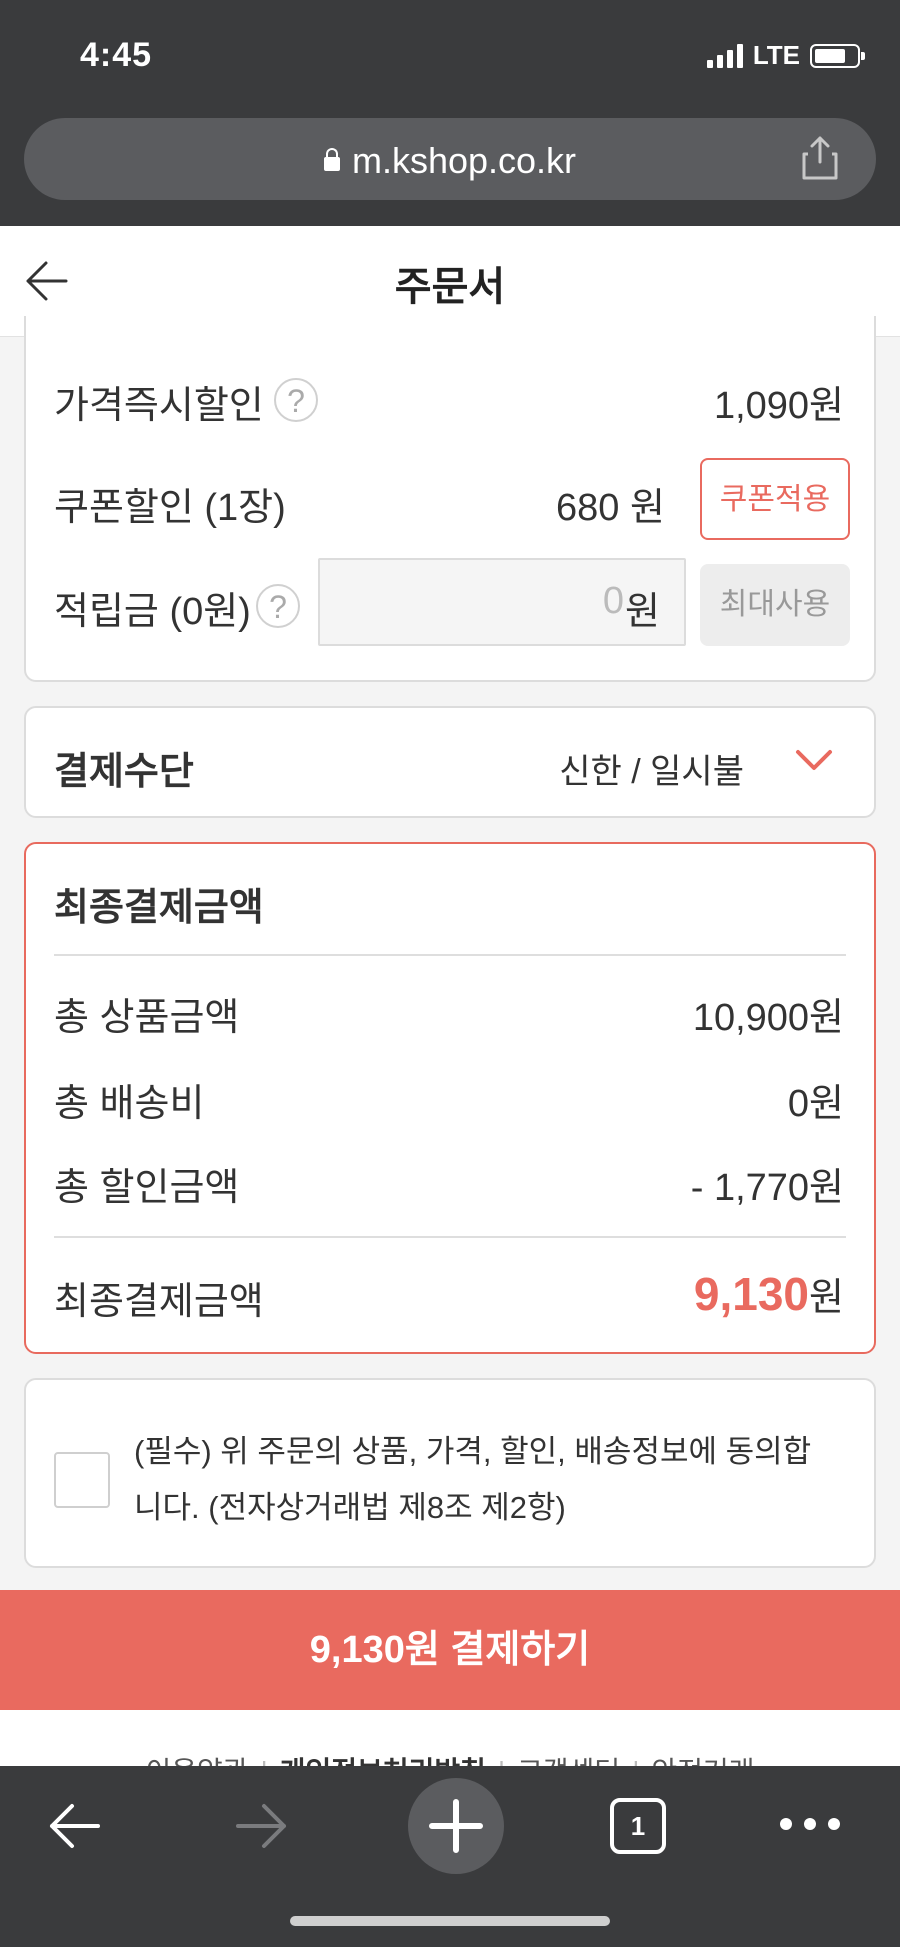 The image size is (900, 1947). I want to click on signal-icon, so click(724, 55).